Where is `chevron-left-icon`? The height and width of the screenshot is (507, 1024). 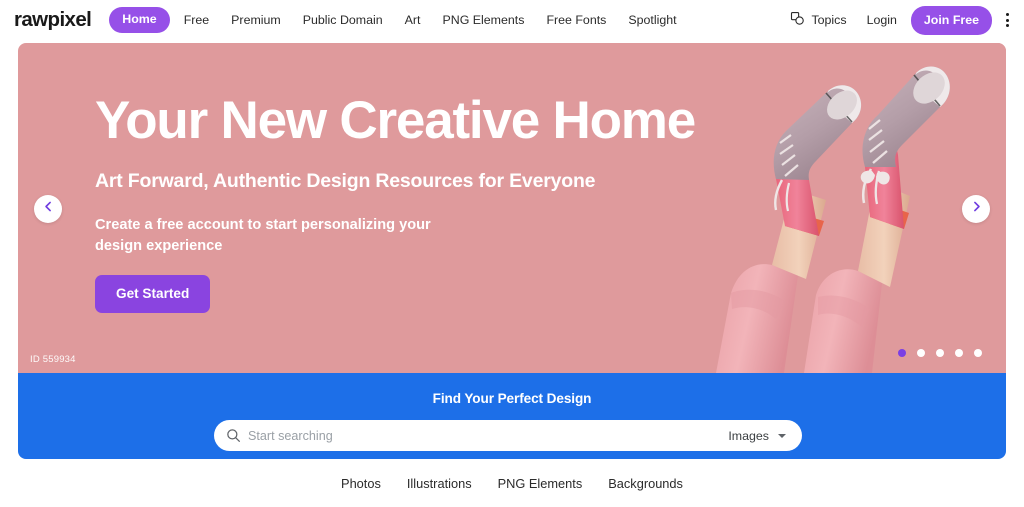
chevron-left-icon is located at coordinates (48, 209).